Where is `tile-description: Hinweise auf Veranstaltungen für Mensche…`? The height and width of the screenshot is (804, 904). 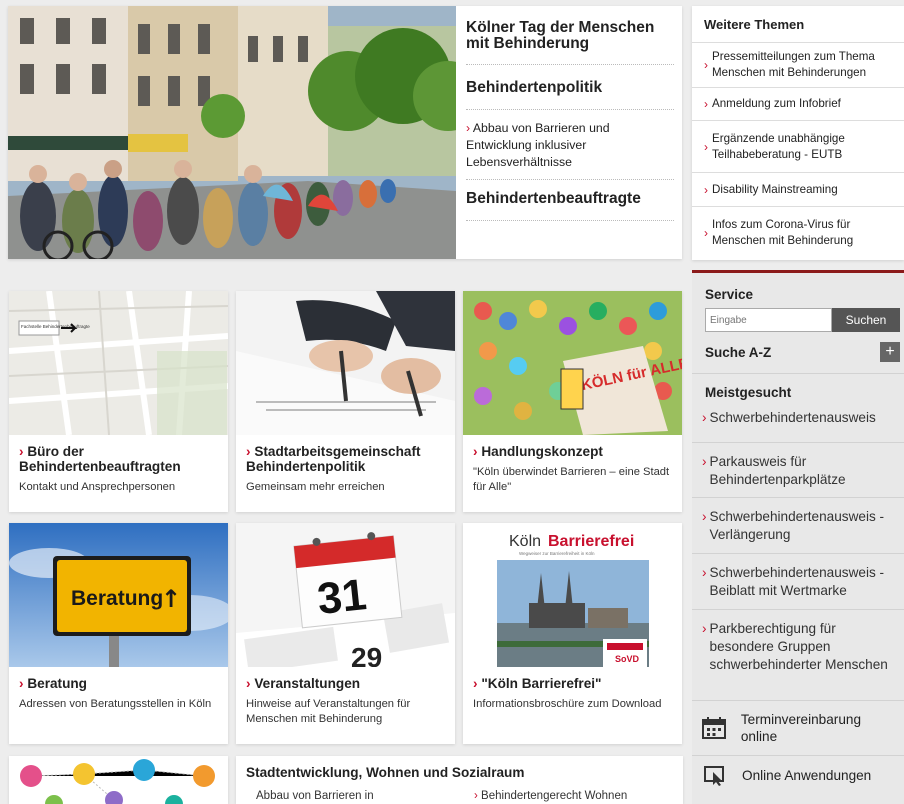 tile-description: Hinweise auf Veranstaltungen für Mensche… is located at coordinates (328, 711).